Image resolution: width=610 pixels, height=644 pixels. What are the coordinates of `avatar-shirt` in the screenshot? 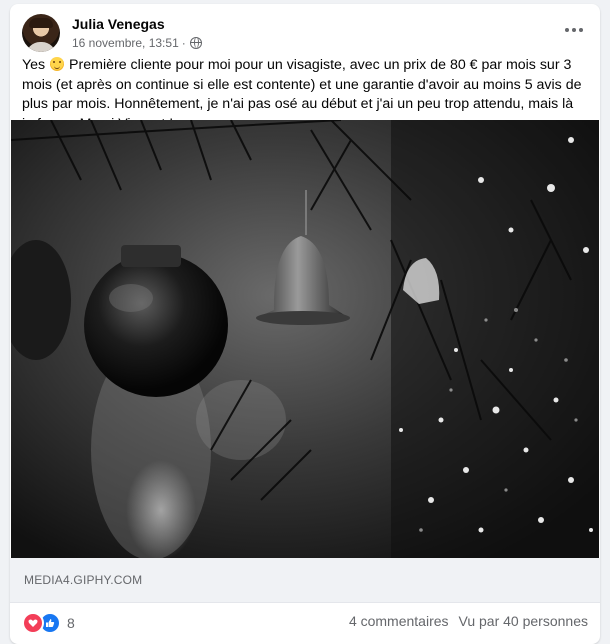 It's located at (41, 47).